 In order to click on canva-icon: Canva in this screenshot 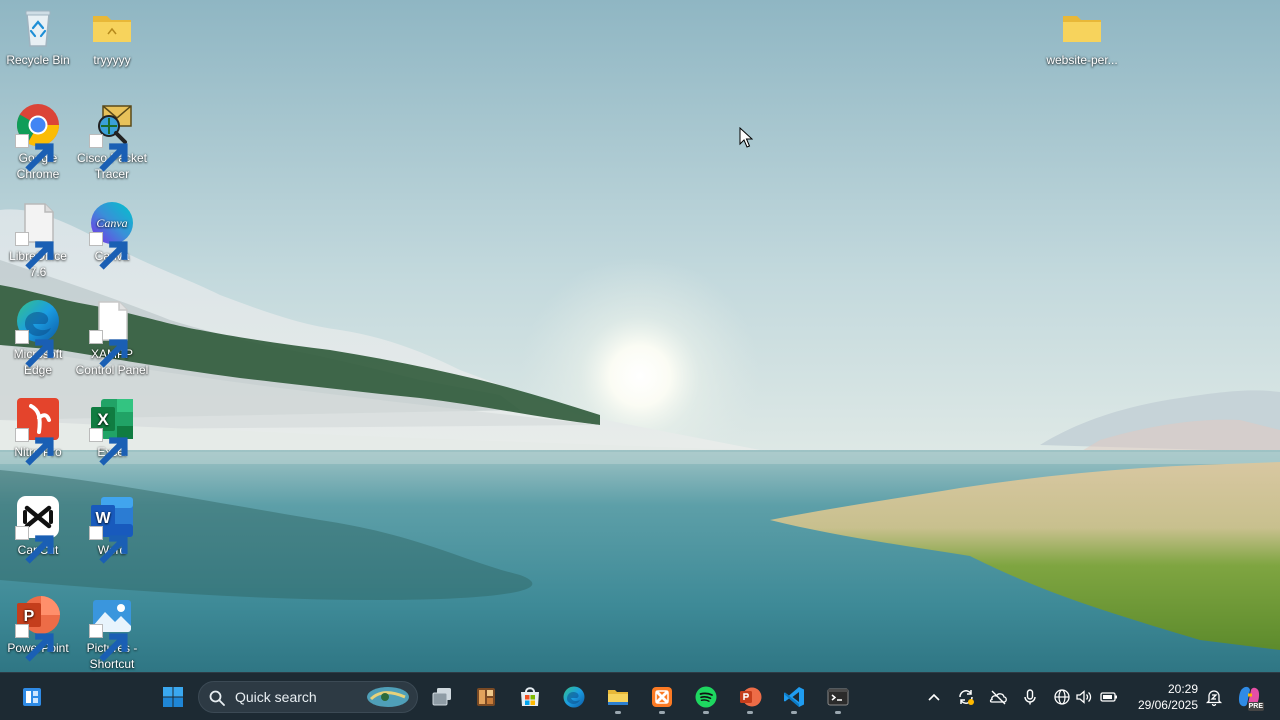, I will do `click(112, 235)`.